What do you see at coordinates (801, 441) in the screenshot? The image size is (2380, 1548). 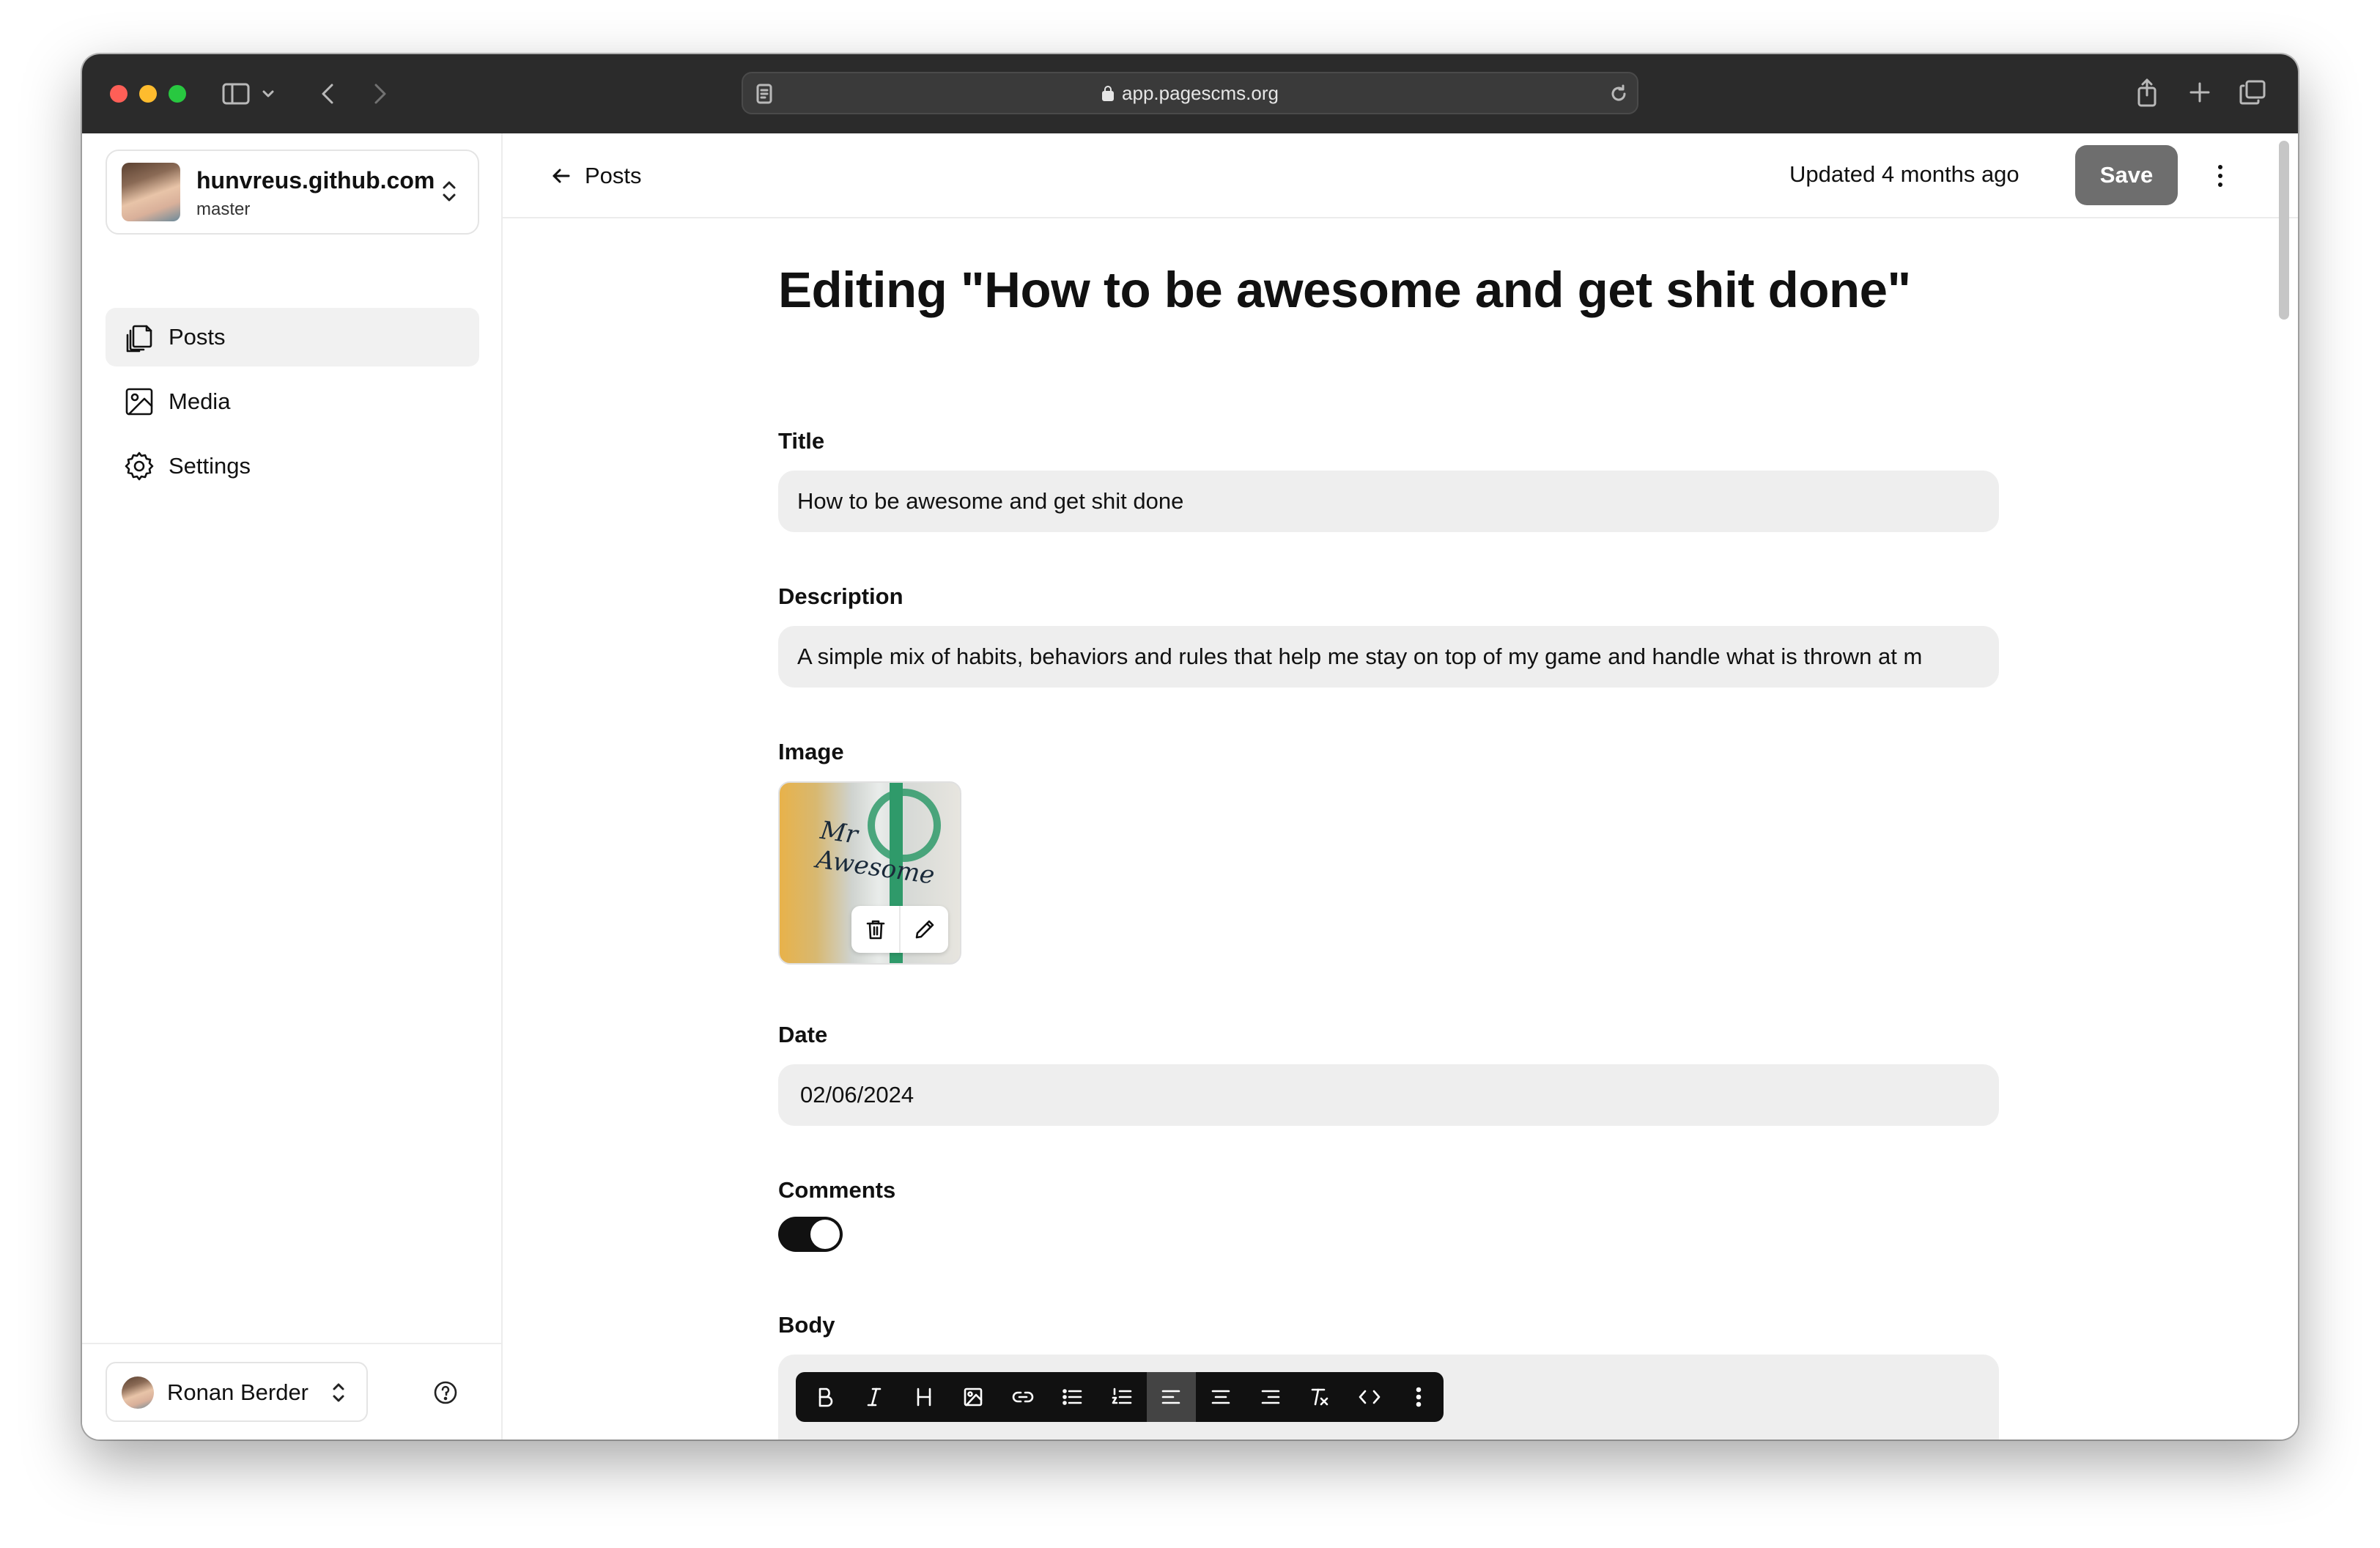 I see `title-label: Title` at bounding box center [801, 441].